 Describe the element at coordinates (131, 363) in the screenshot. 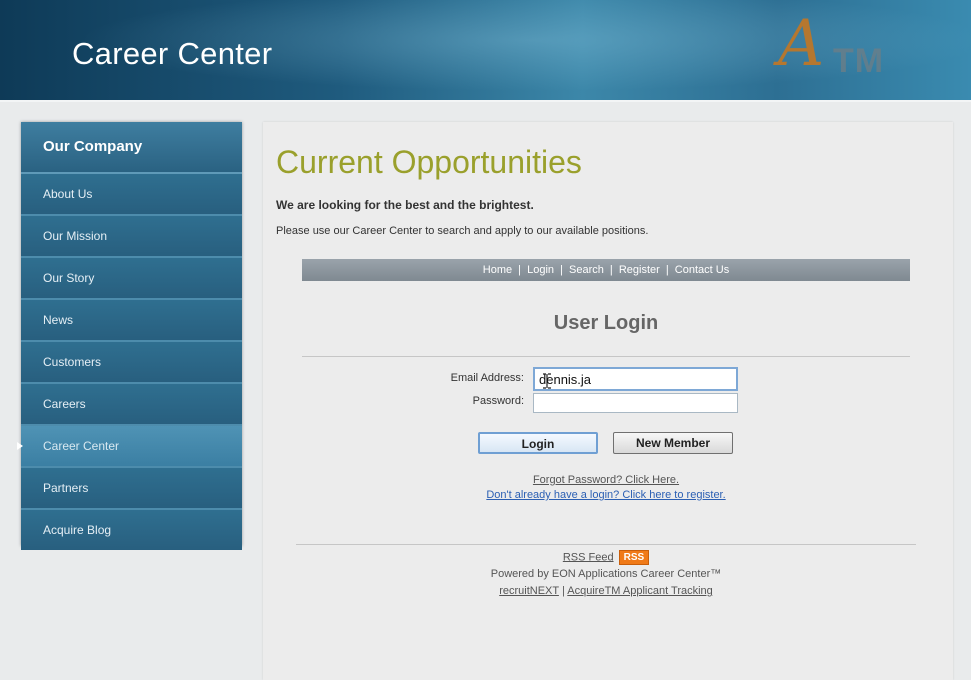

I see `sidebar-item-customers: Customers` at that location.